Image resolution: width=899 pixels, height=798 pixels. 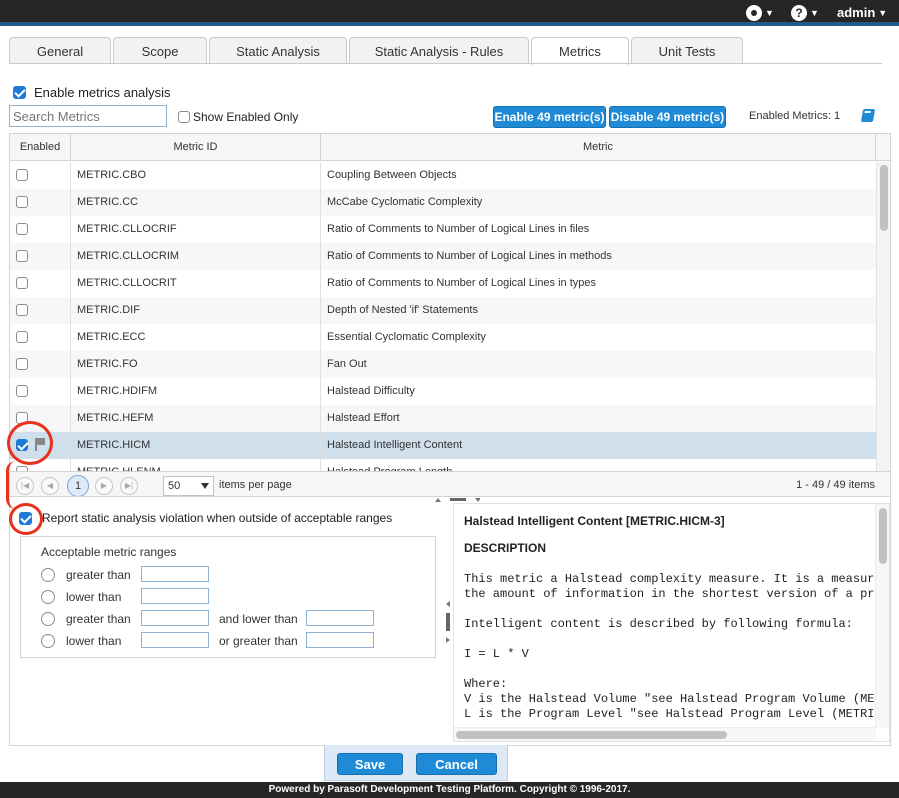 I want to click on user-menu: admin ▼, so click(x=862, y=12).